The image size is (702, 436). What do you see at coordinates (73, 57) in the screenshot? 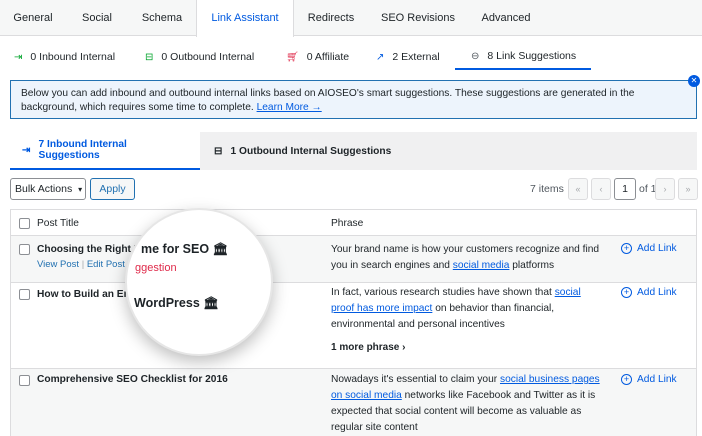
I see `subtab-label: 0 Inbound Internal` at bounding box center [73, 57].